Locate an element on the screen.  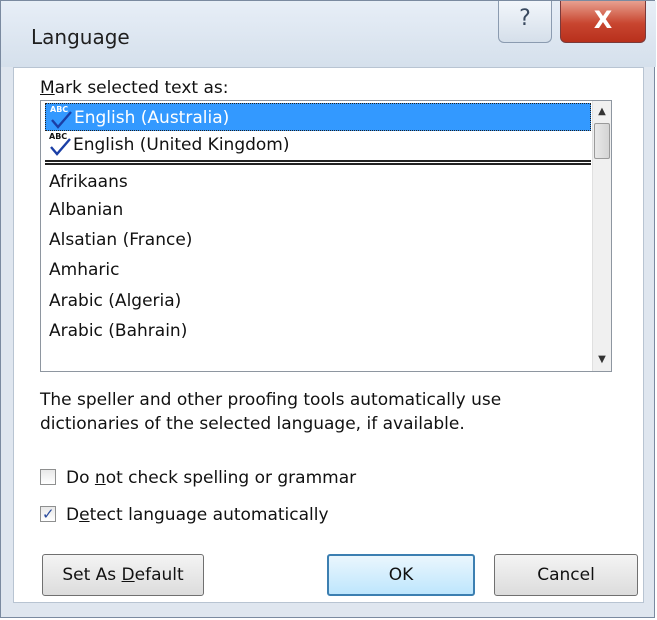
help-icon: ? is located at coordinates (525, 18).